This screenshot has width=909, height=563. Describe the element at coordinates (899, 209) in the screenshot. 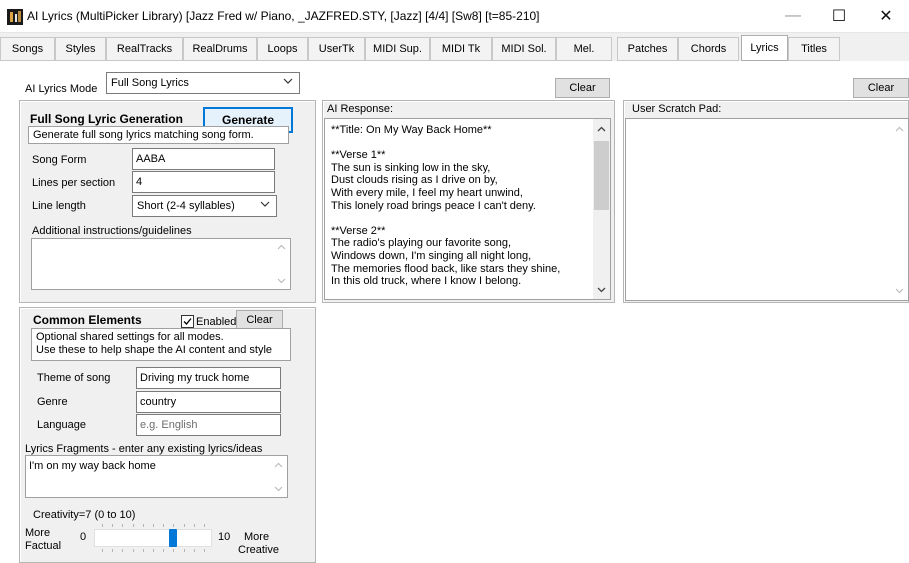

I see `scratch-scrollbar` at that location.